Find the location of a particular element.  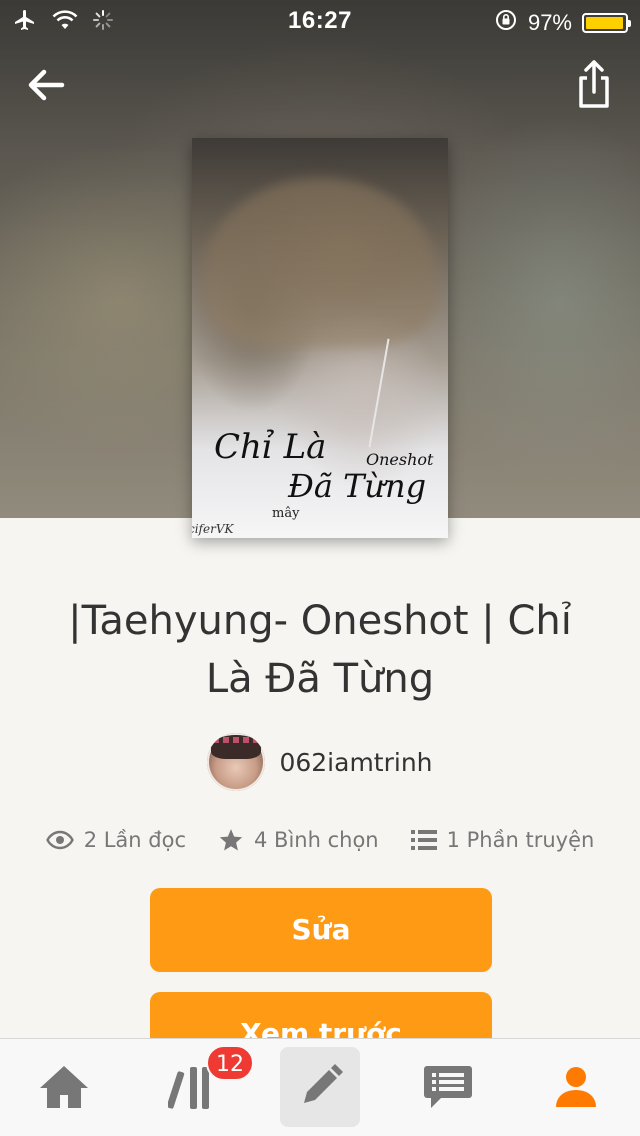

votes-stat: 4 Bình chọn is located at coordinates (298, 840).